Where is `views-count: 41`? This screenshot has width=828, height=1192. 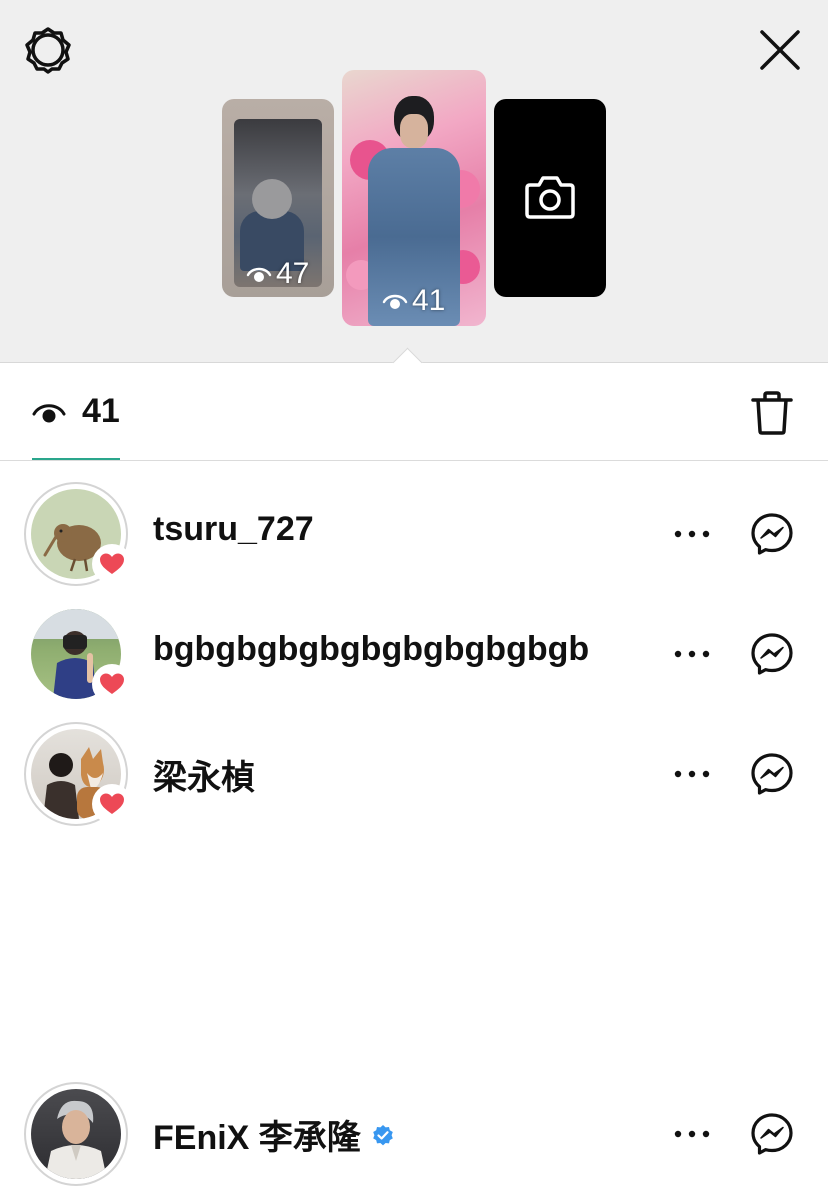 views-count: 41 is located at coordinates (101, 411).